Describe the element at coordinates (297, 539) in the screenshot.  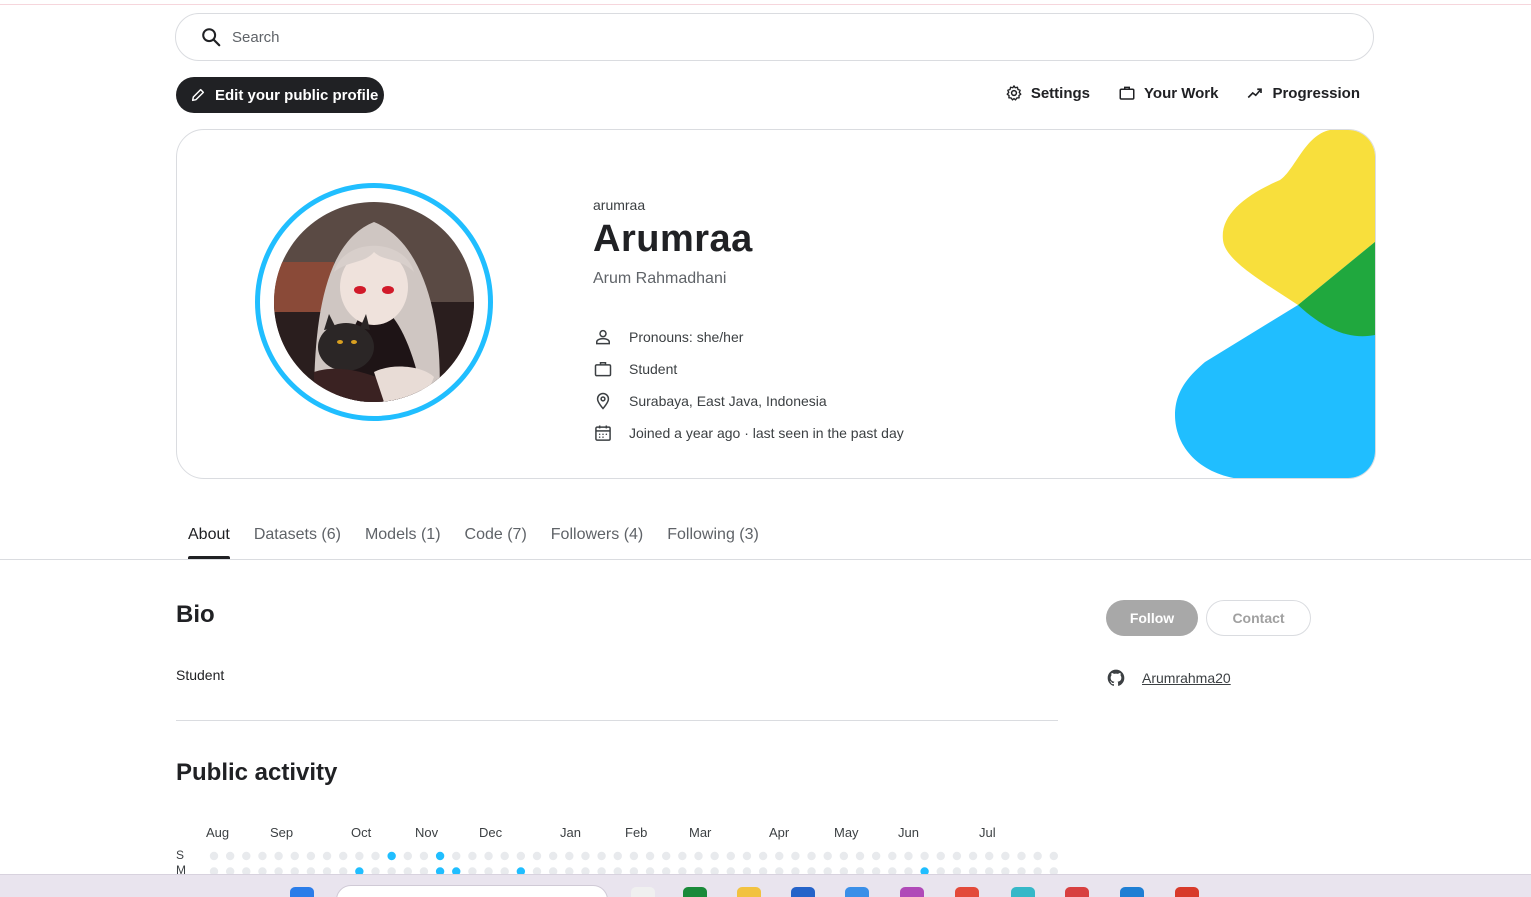
I see `tab-datasets: Datasets (6)` at that location.